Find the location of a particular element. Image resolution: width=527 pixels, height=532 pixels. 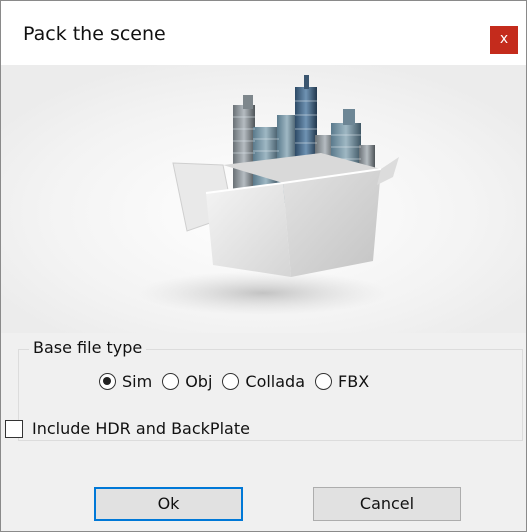

radio-sim-indicator is located at coordinates (107, 381).